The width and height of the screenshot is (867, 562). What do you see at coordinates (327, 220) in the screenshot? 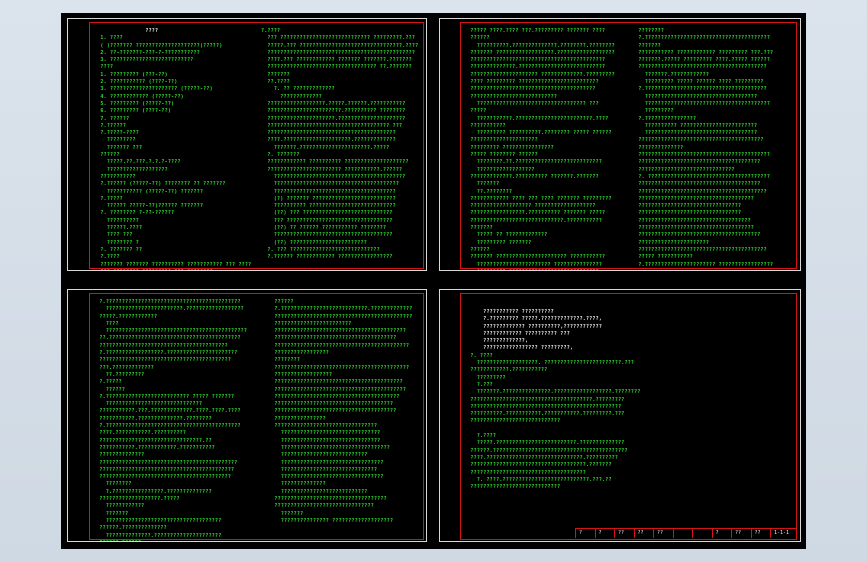
I see `text-line: ??? ?????????????????????????????????` at bounding box center [327, 220].